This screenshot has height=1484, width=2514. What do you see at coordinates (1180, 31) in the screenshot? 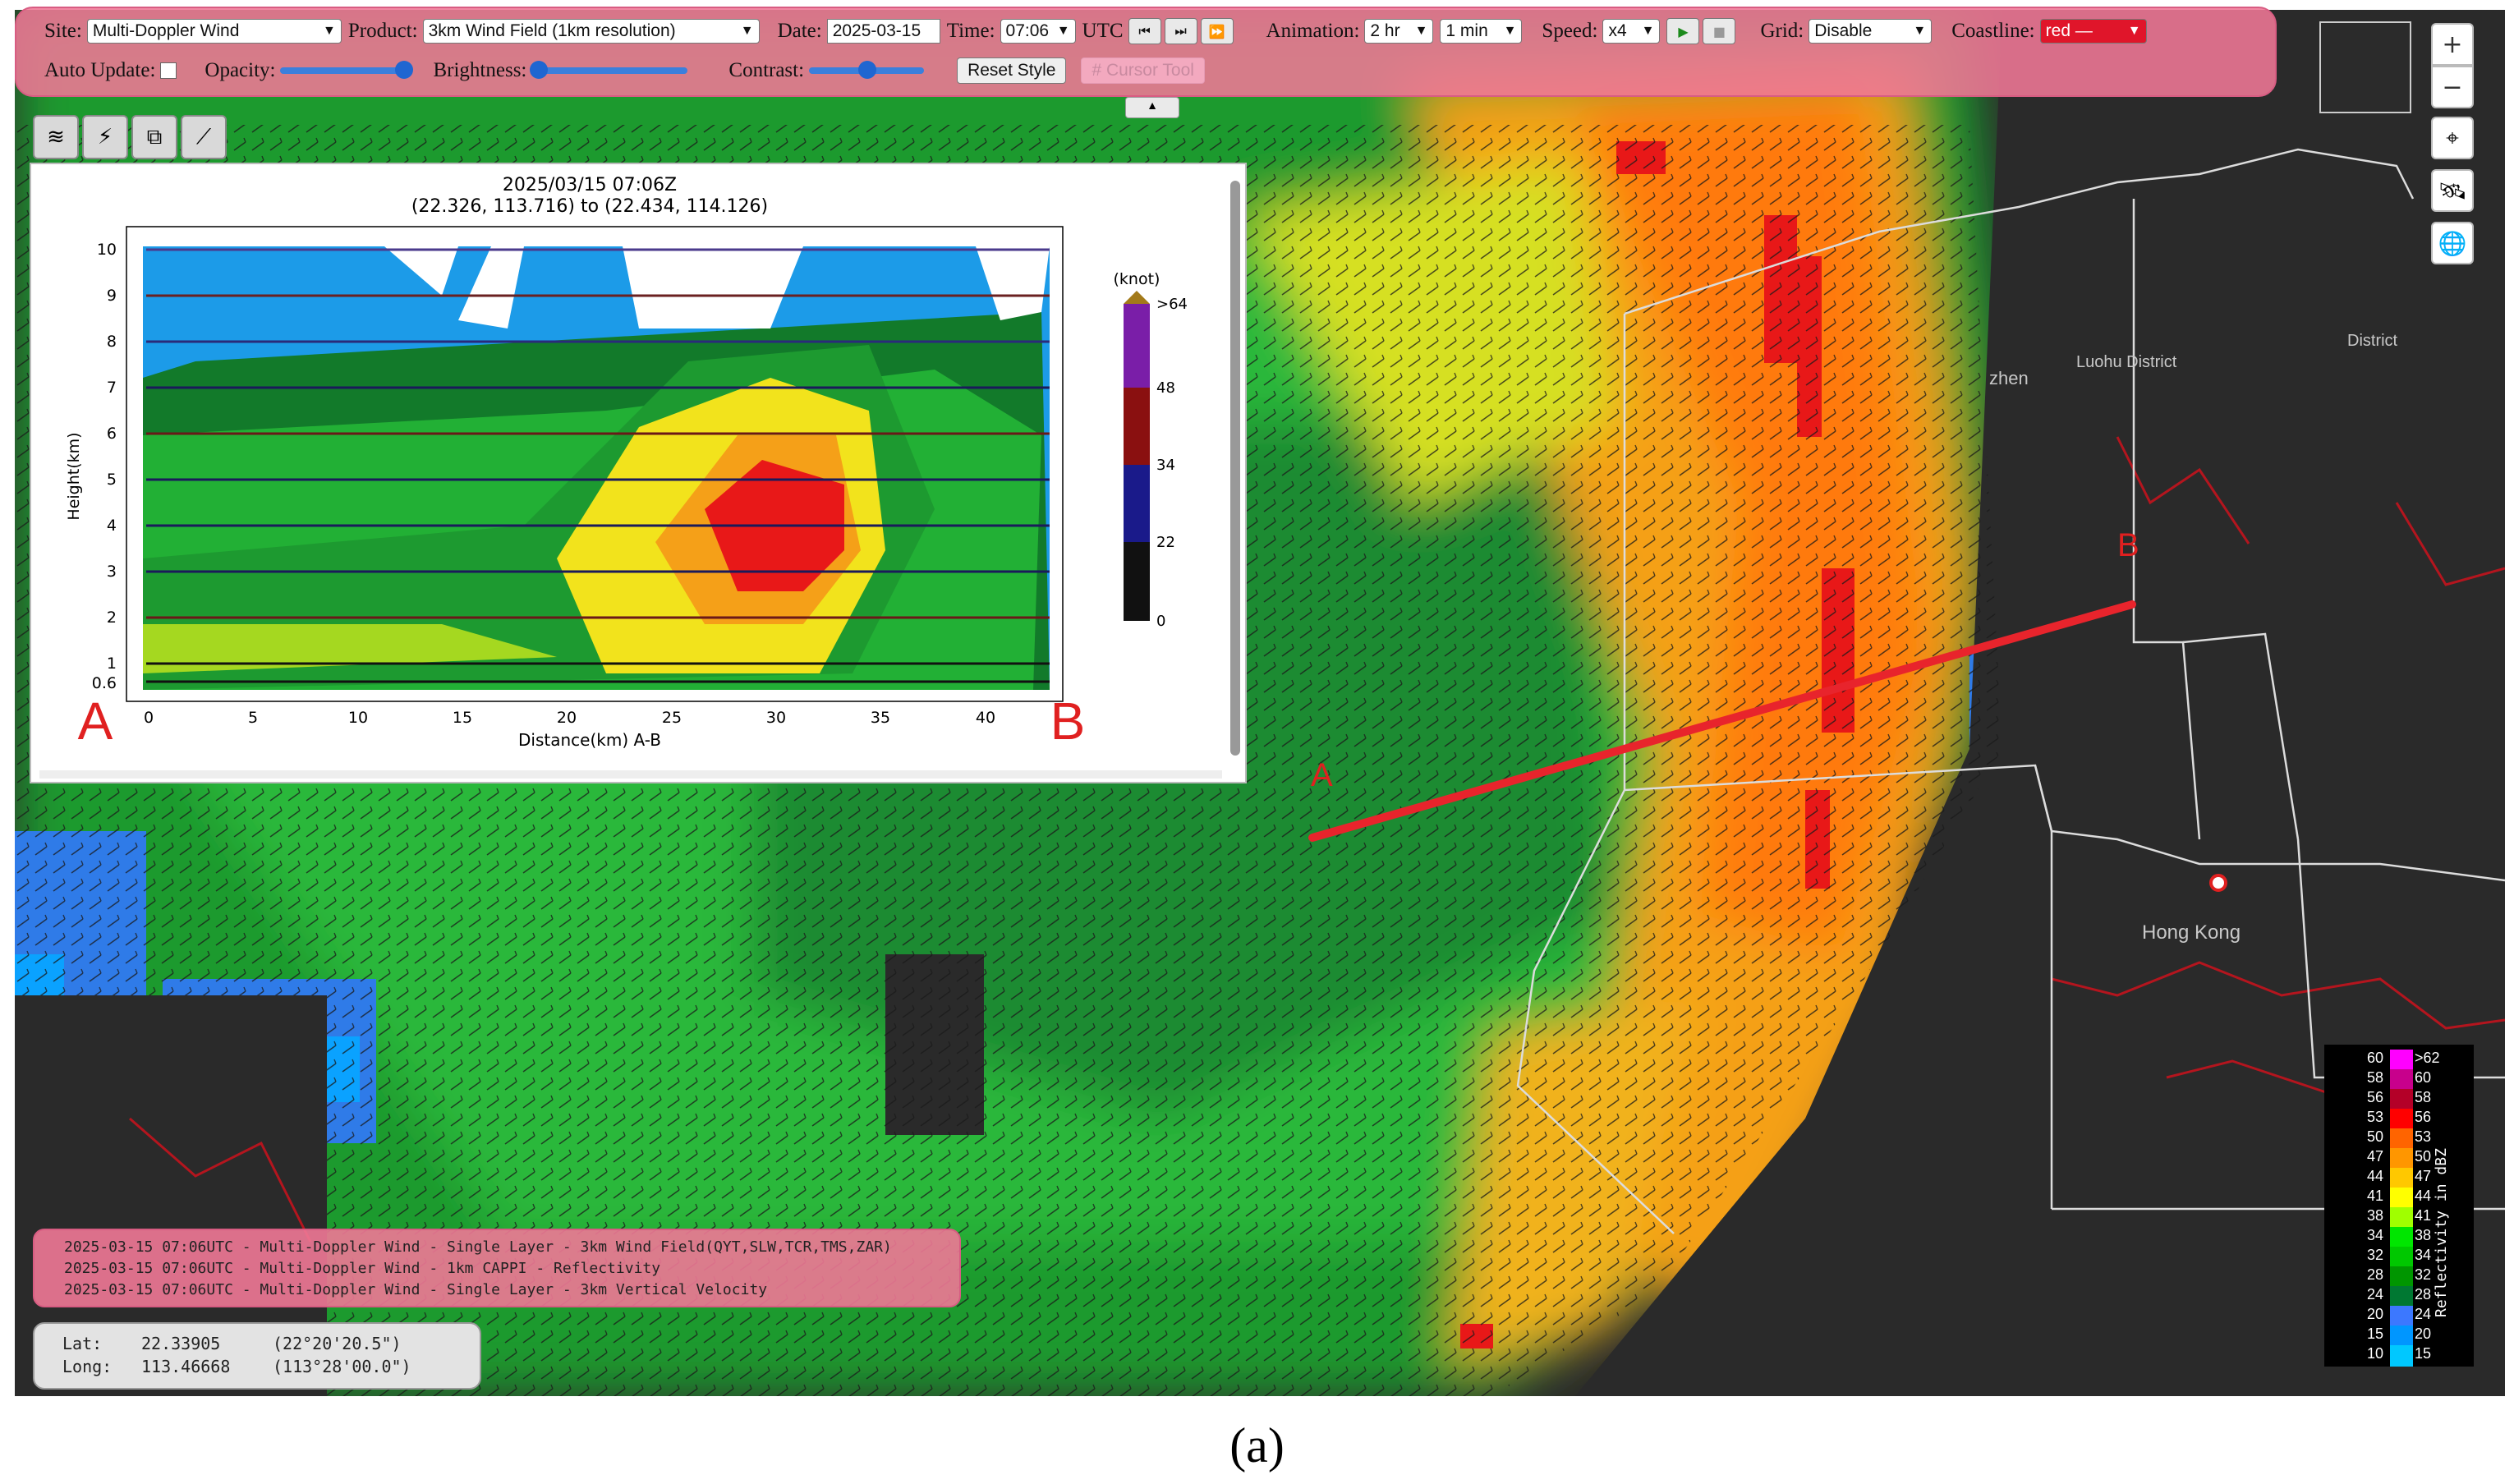
I see `step-forward-button: ⏭` at bounding box center [1180, 31].